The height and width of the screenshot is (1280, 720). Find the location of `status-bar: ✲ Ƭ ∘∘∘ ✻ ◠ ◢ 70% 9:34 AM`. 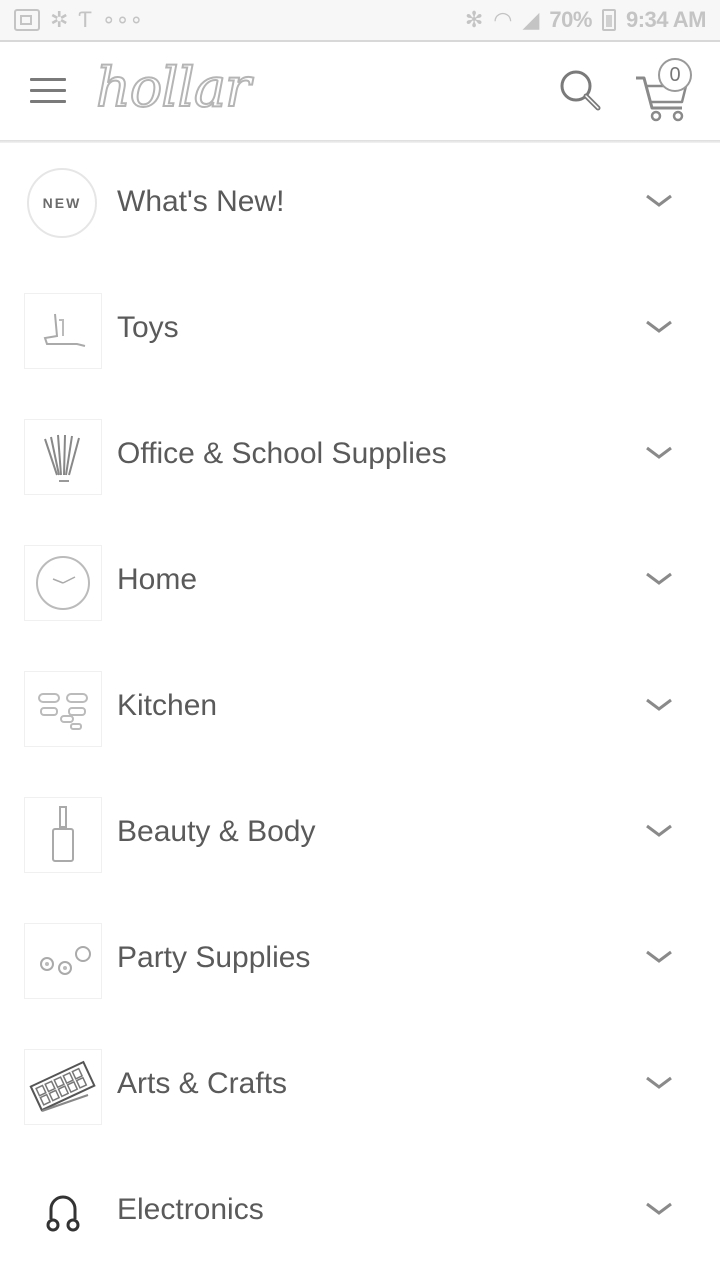

status-bar: ✲ Ƭ ∘∘∘ ✻ ◠ ◢ 70% 9:34 AM is located at coordinates (360, 20).